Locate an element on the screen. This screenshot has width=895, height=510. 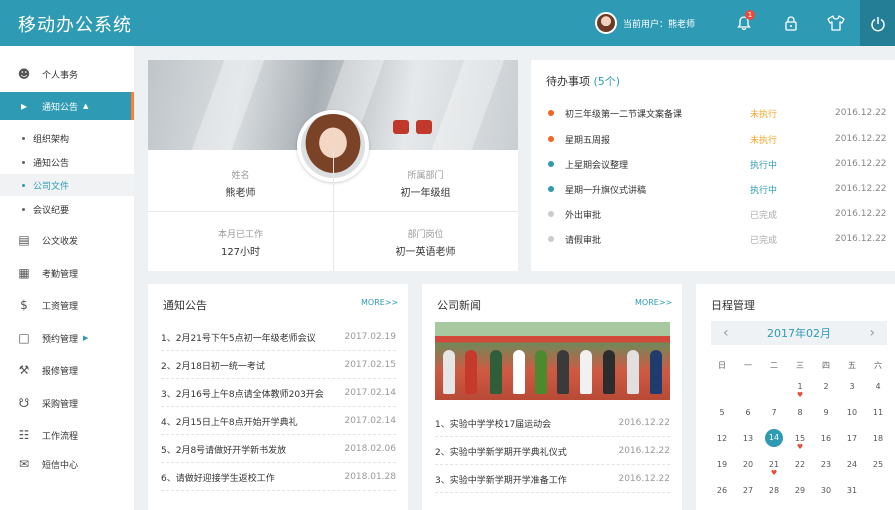
calendar-day: 11 is located at coordinates (878, 413).